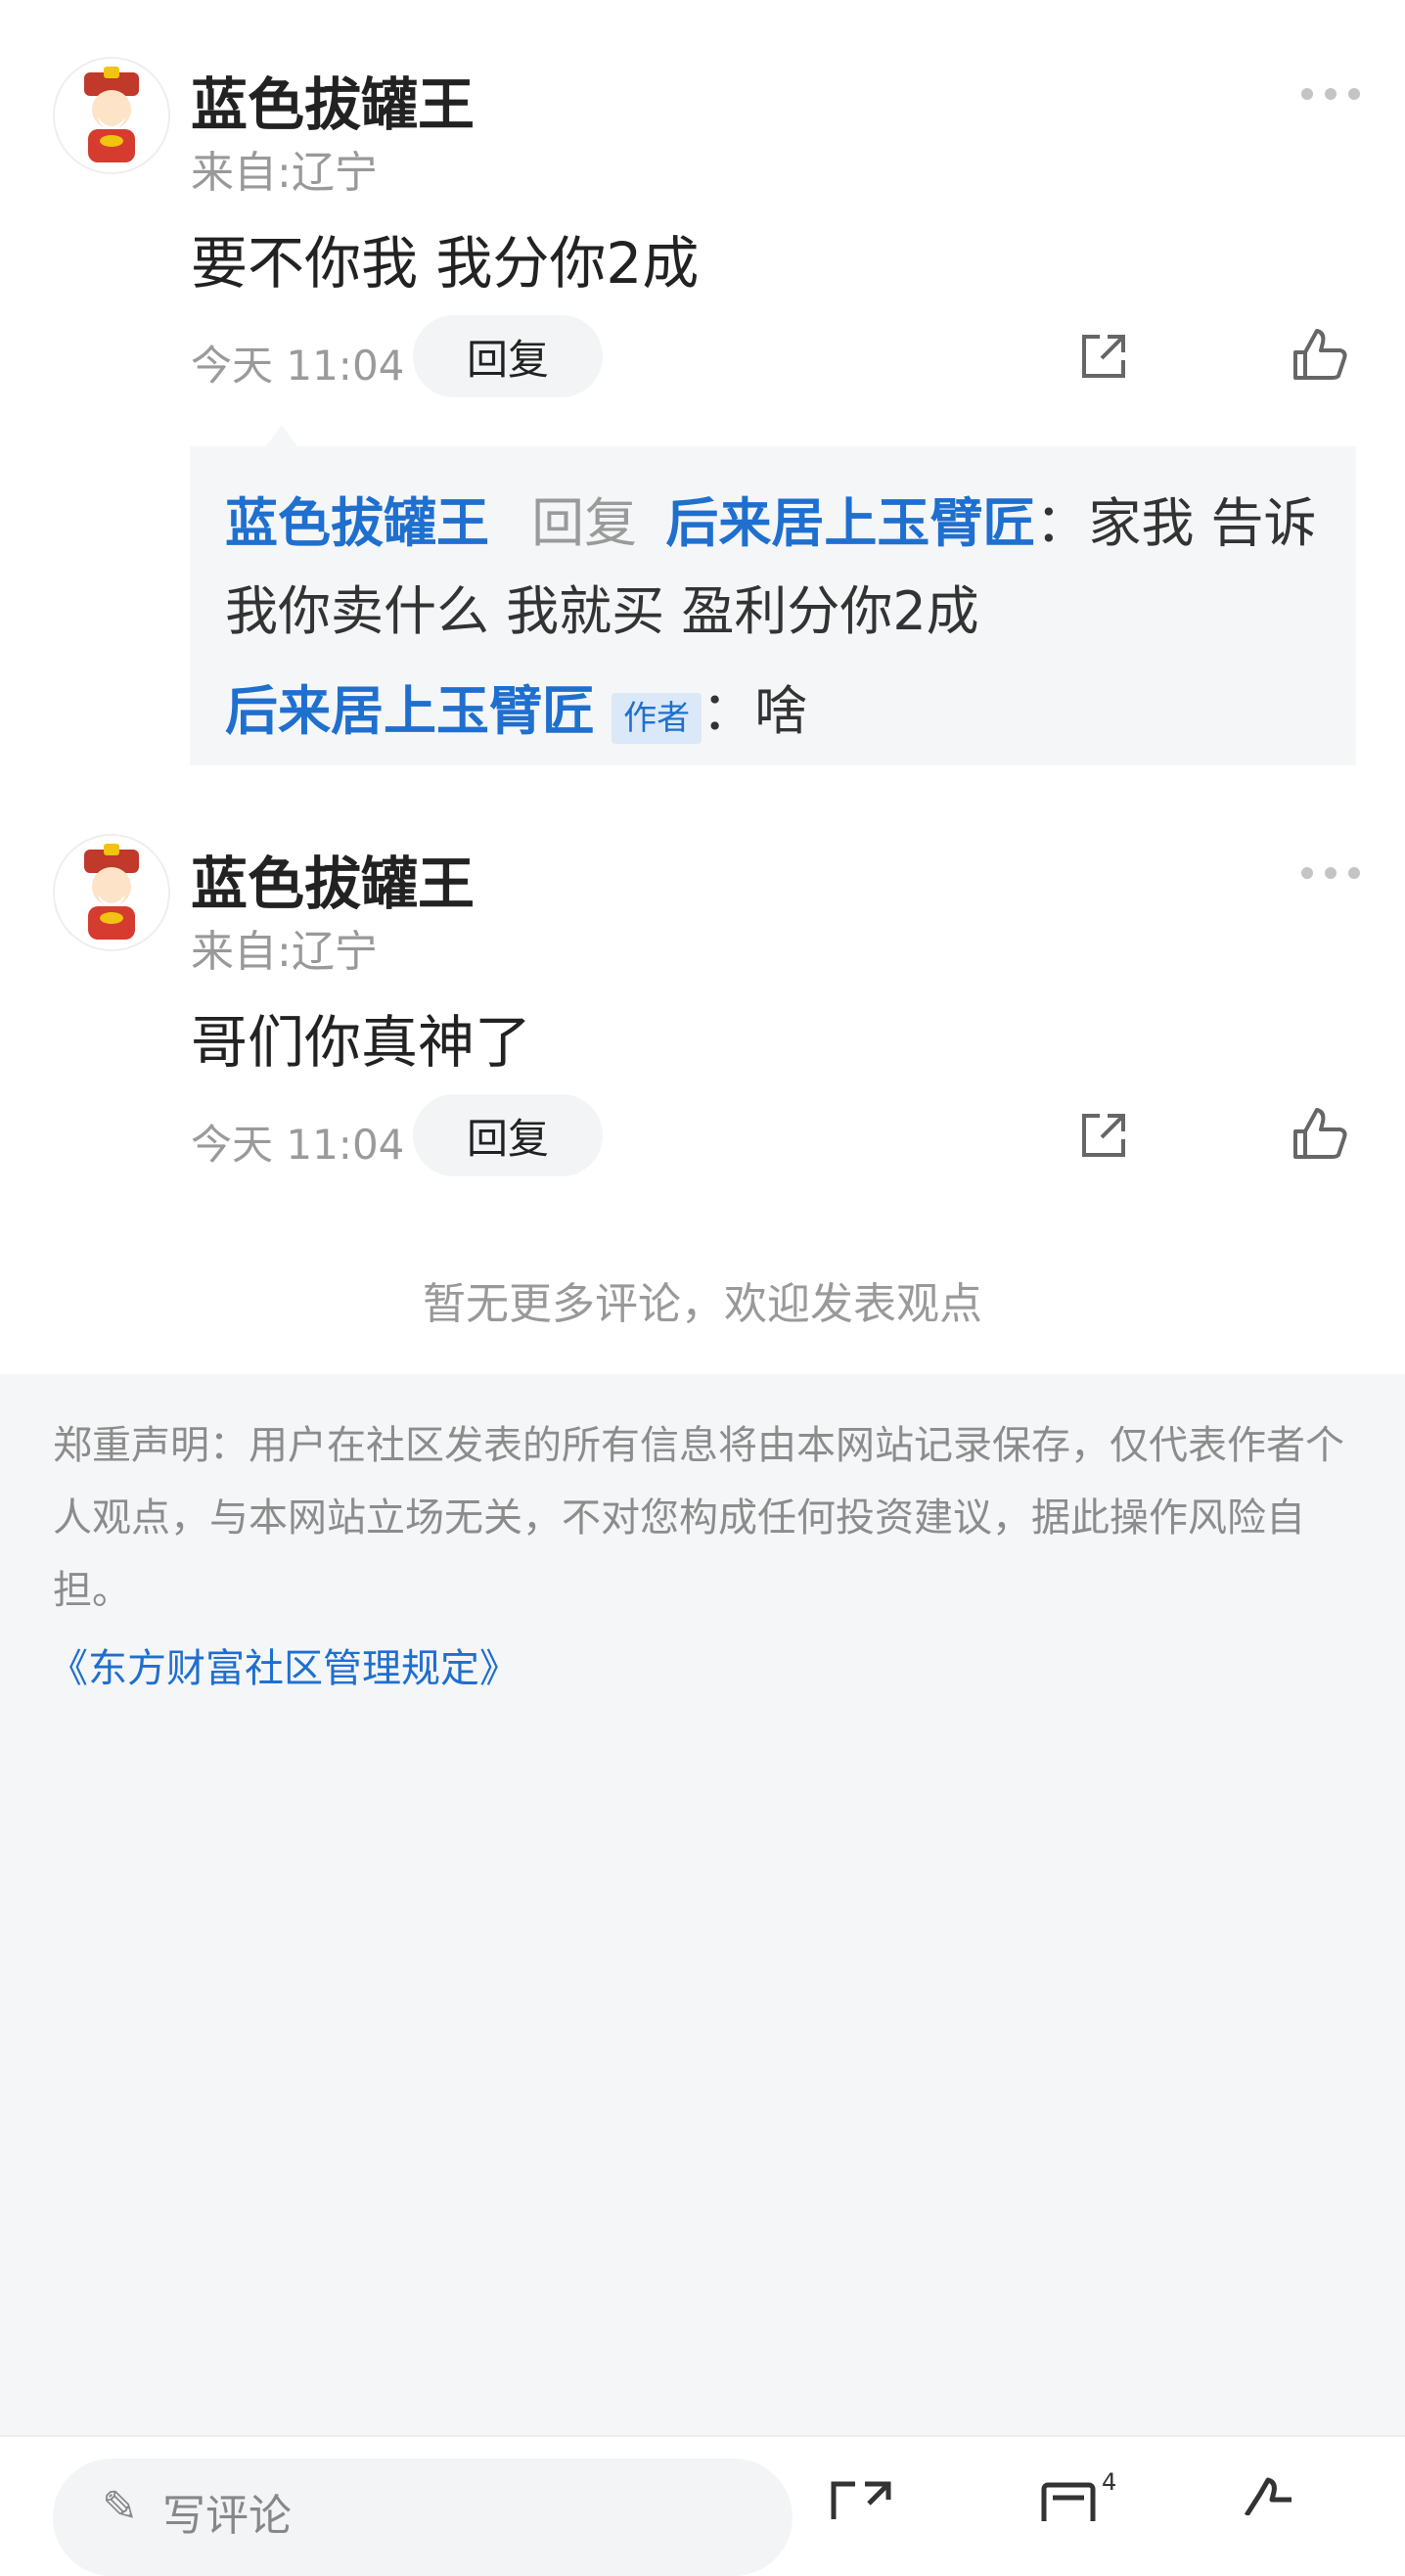 Image resolution: width=1405 pixels, height=2576 pixels. What do you see at coordinates (755, 711) in the screenshot?
I see `reply-text: ：啥` at bounding box center [755, 711].